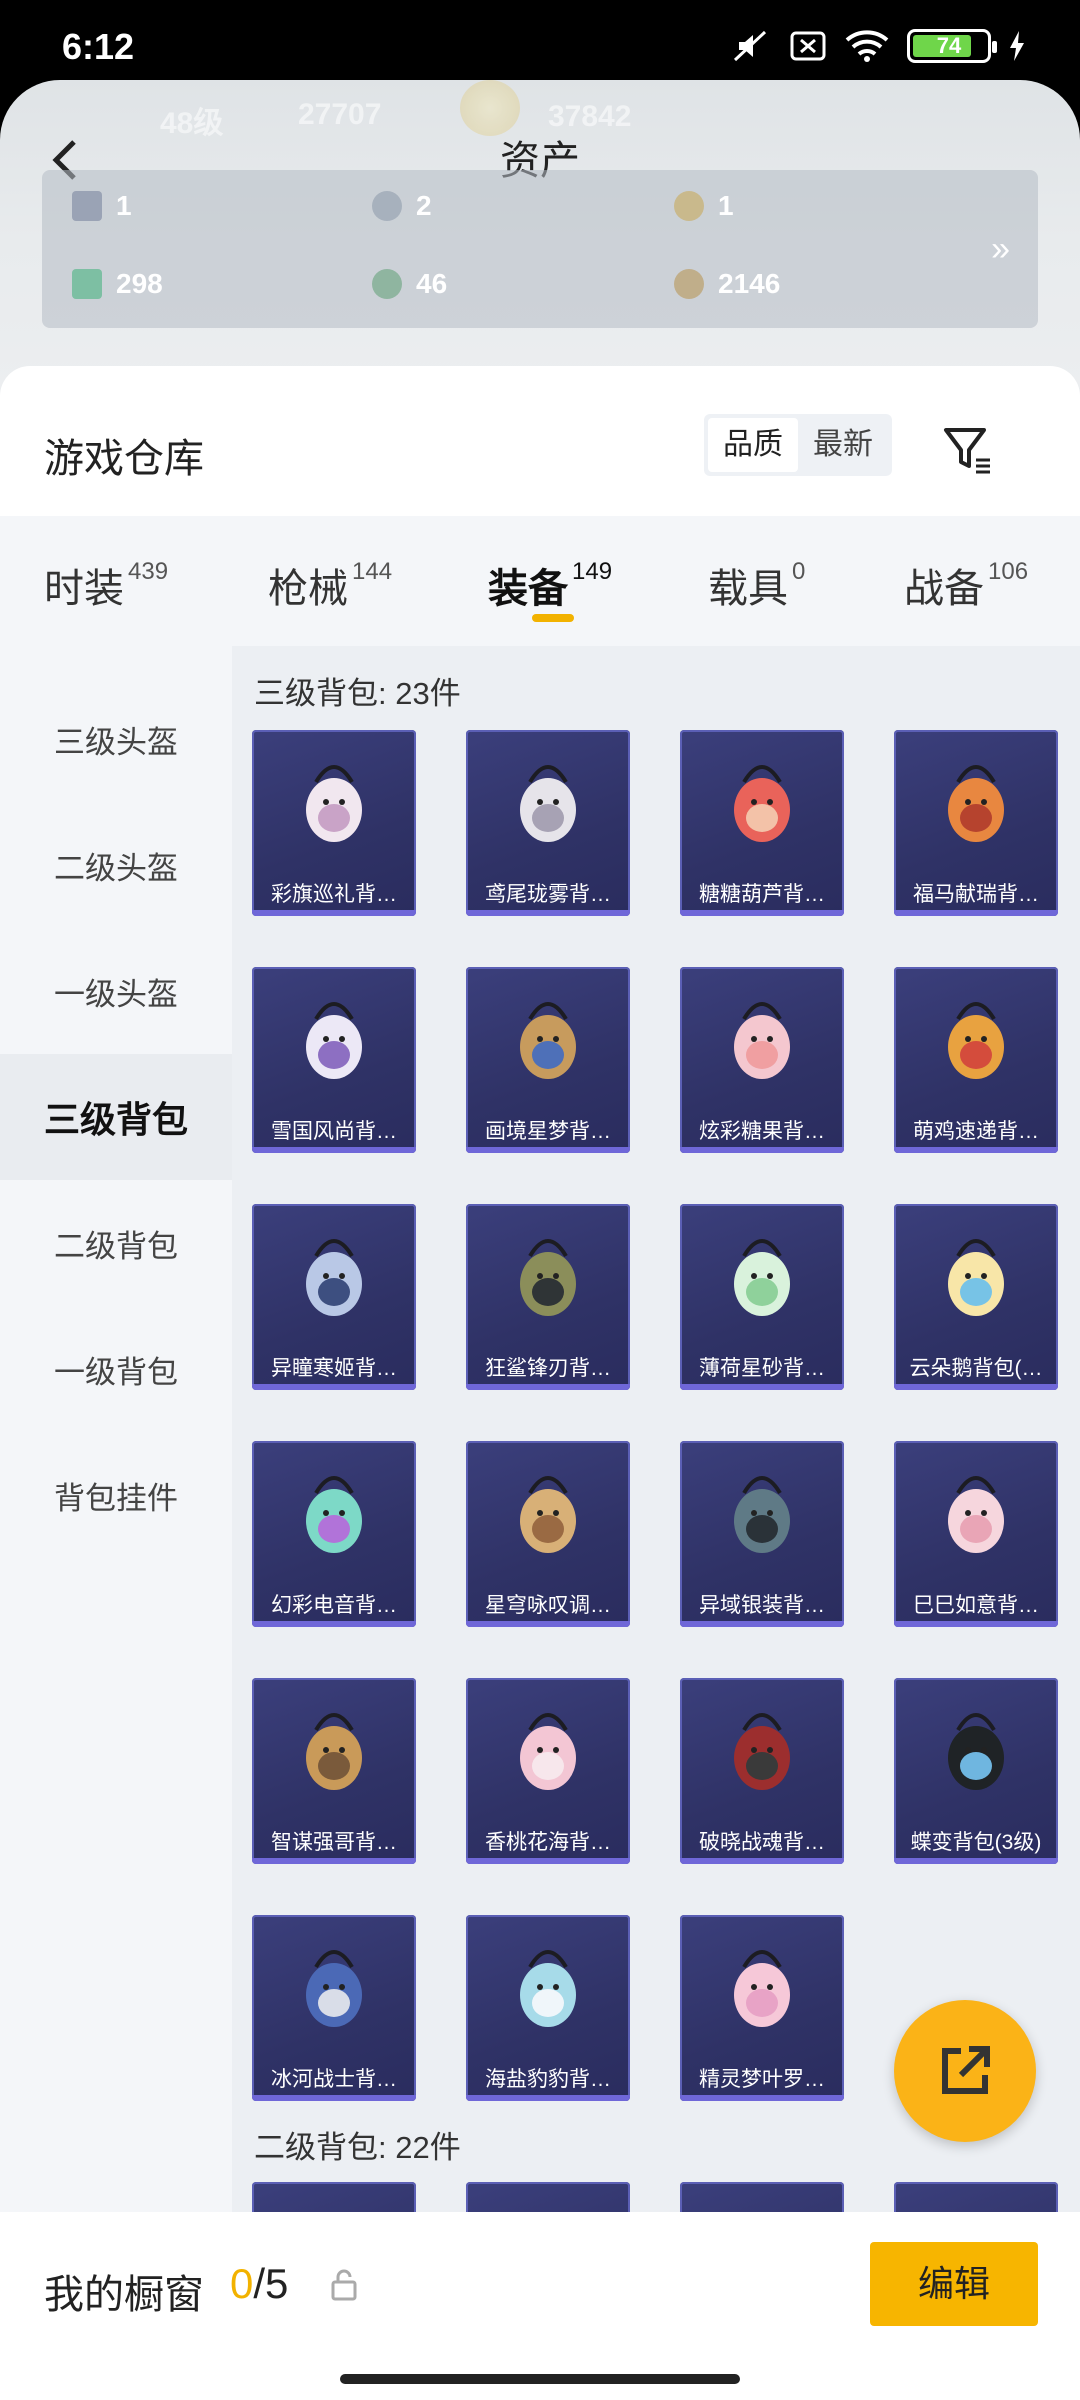  I want to click on sidebar-item-backpack-2: 二级背包, so click(116, 1243).